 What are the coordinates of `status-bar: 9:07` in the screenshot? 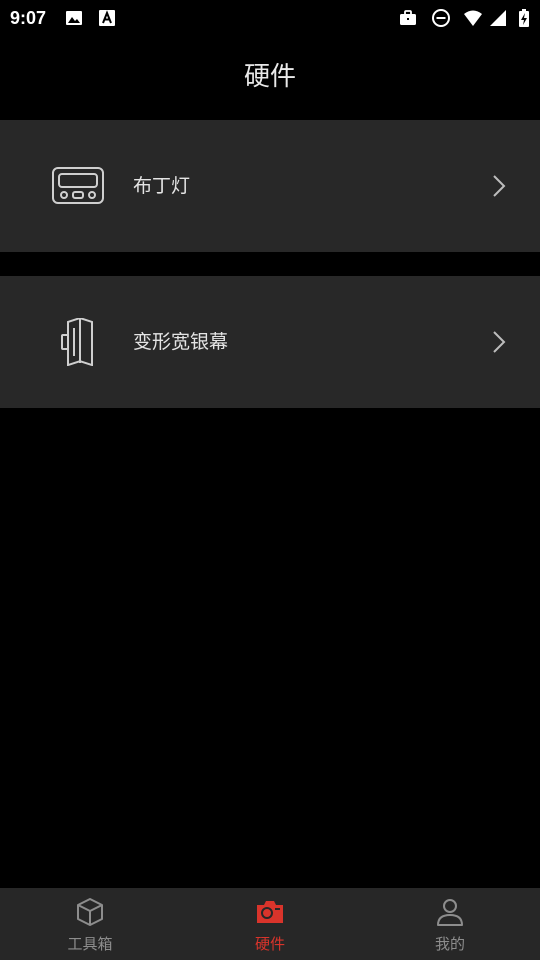 It's located at (270, 18).